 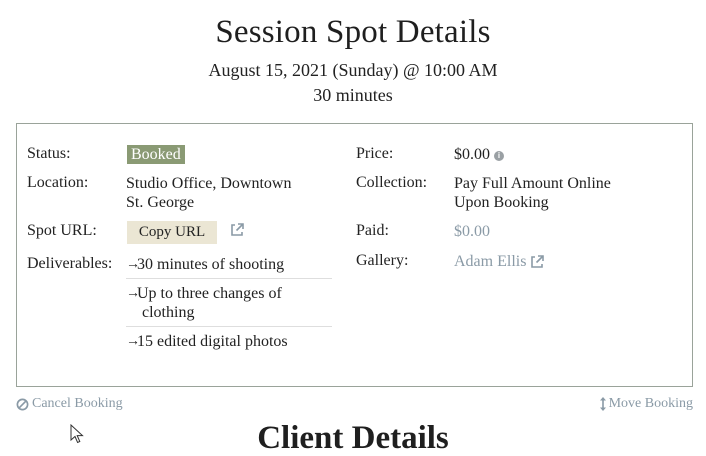 I want to click on price-label: Price:, so click(x=375, y=153).